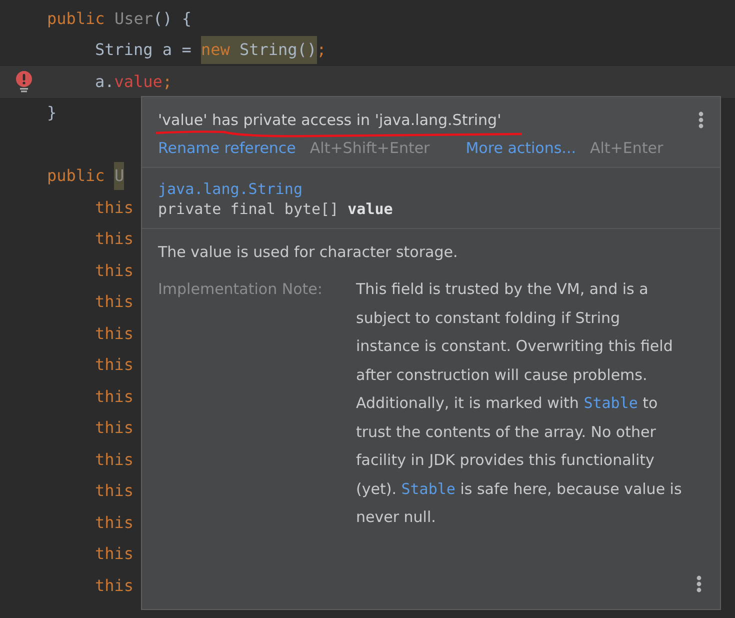 The height and width of the screenshot is (618, 735). I want to click on shortcut-label: Alt+Enter, so click(627, 148).